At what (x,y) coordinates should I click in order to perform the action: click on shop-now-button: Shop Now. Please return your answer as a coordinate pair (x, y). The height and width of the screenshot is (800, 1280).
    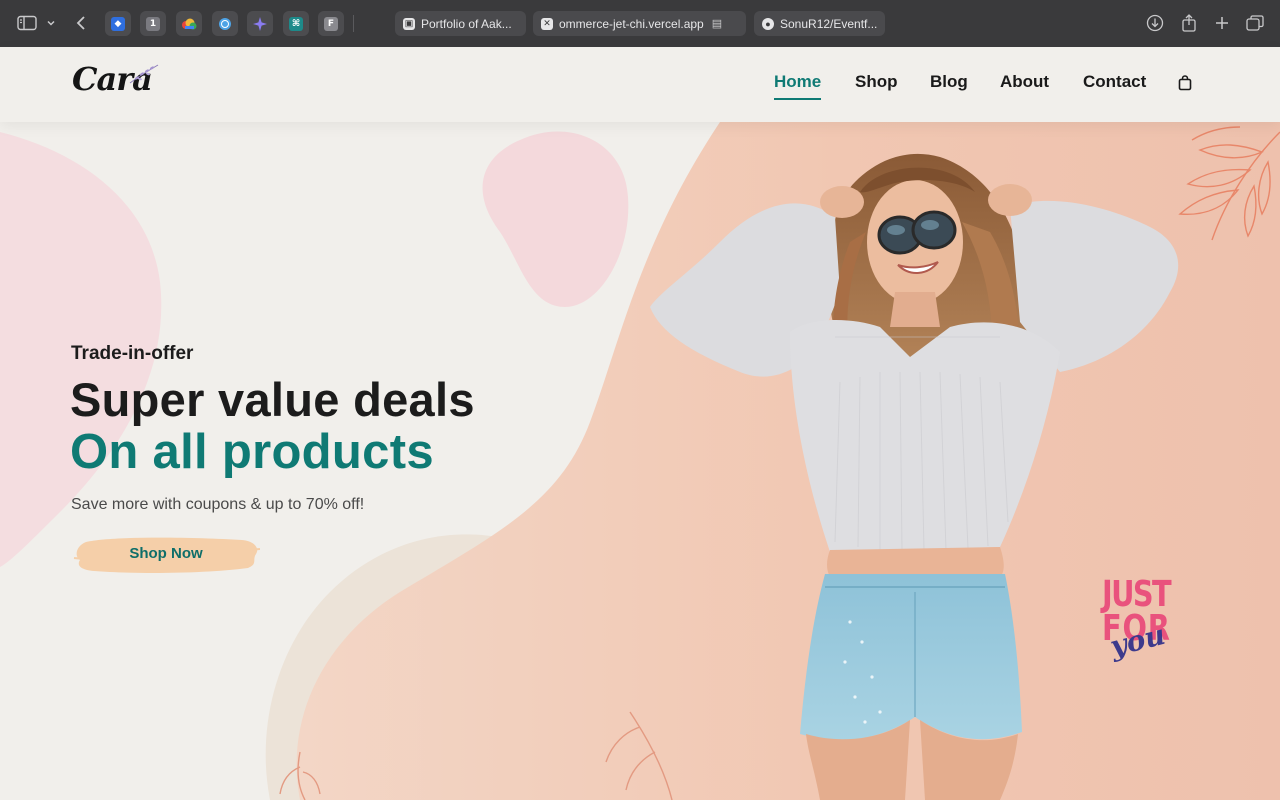
    Looking at the image, I should click on (166, 555).